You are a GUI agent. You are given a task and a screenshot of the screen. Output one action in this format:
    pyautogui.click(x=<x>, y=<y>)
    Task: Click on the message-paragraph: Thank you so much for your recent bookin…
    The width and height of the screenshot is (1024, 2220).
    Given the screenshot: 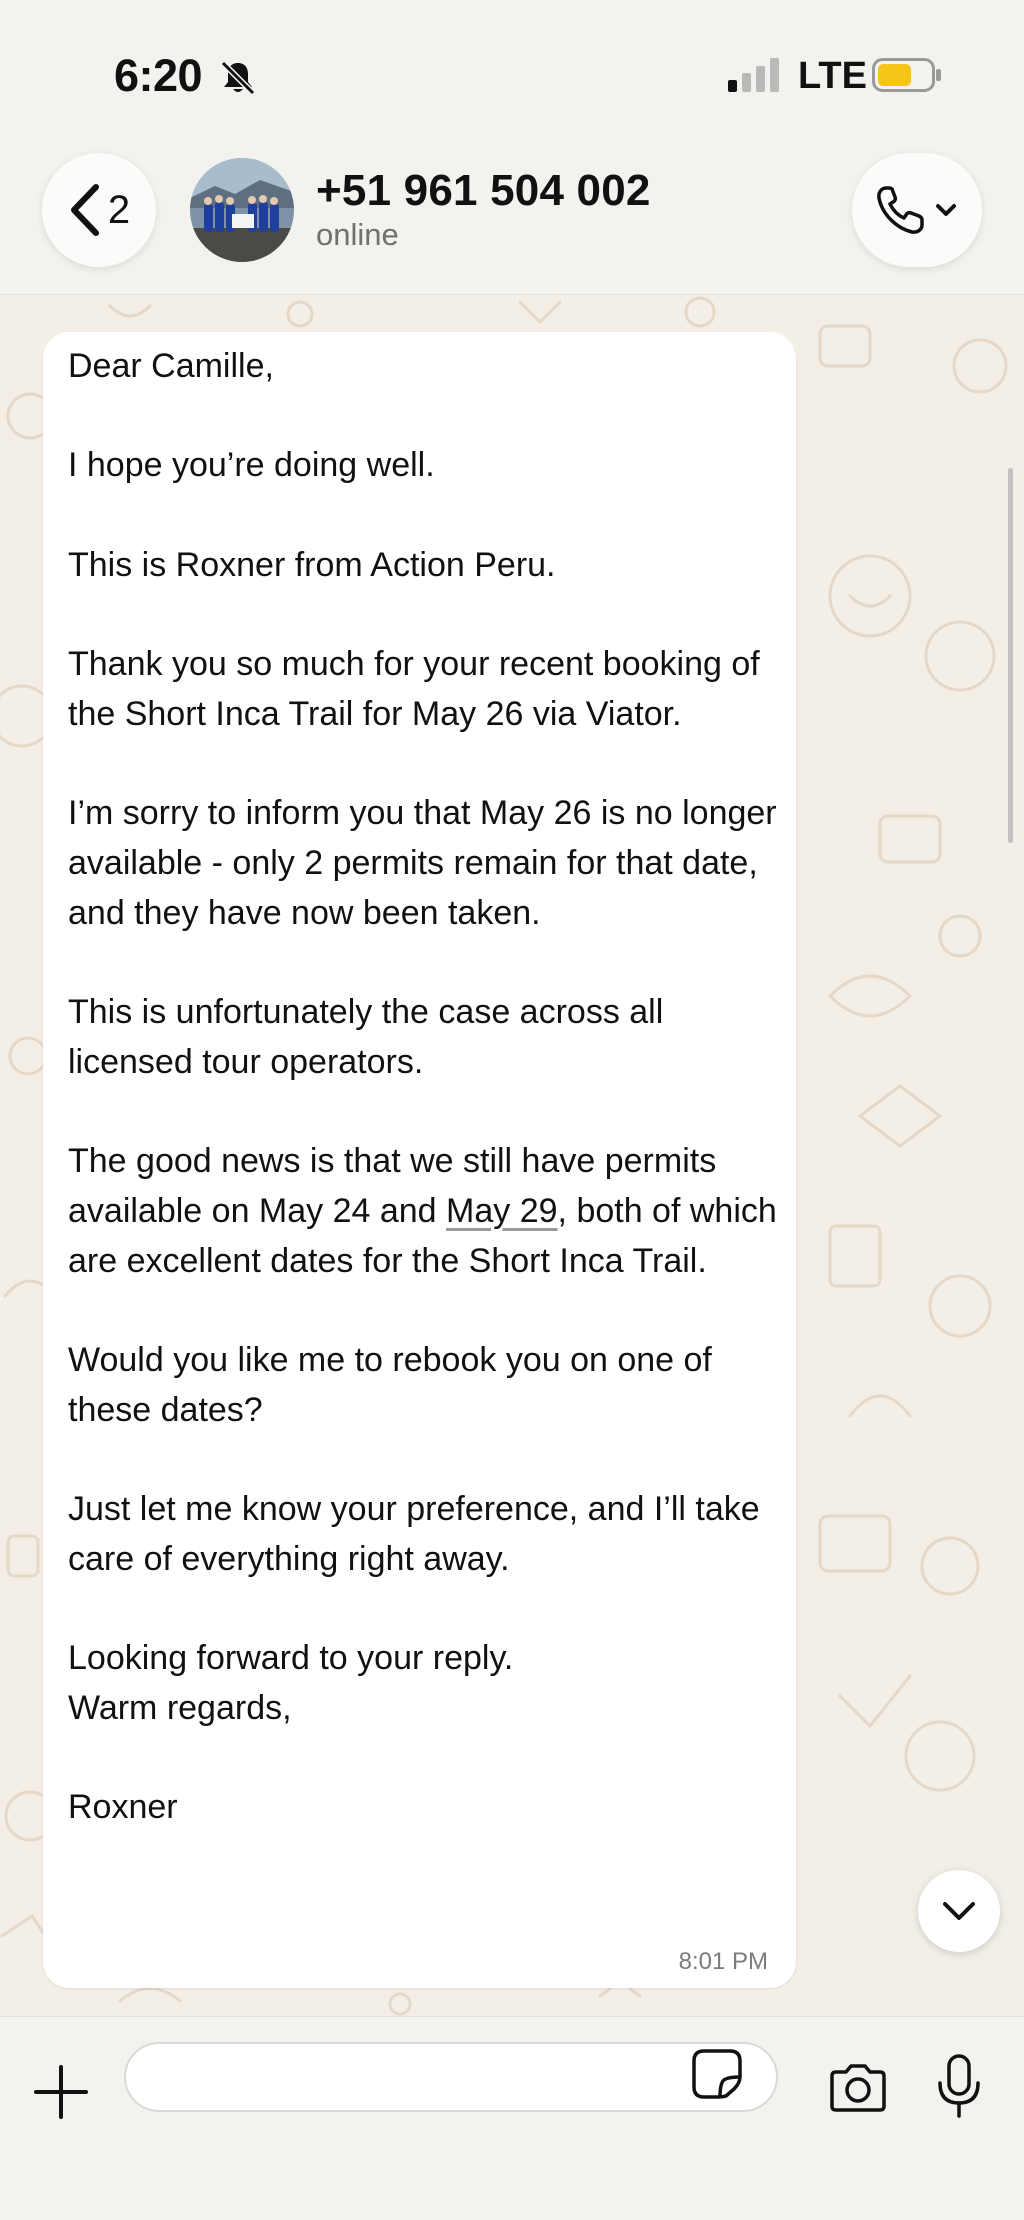 What is the action you would take?
    pyautogui.click(x=414, y=689)
    